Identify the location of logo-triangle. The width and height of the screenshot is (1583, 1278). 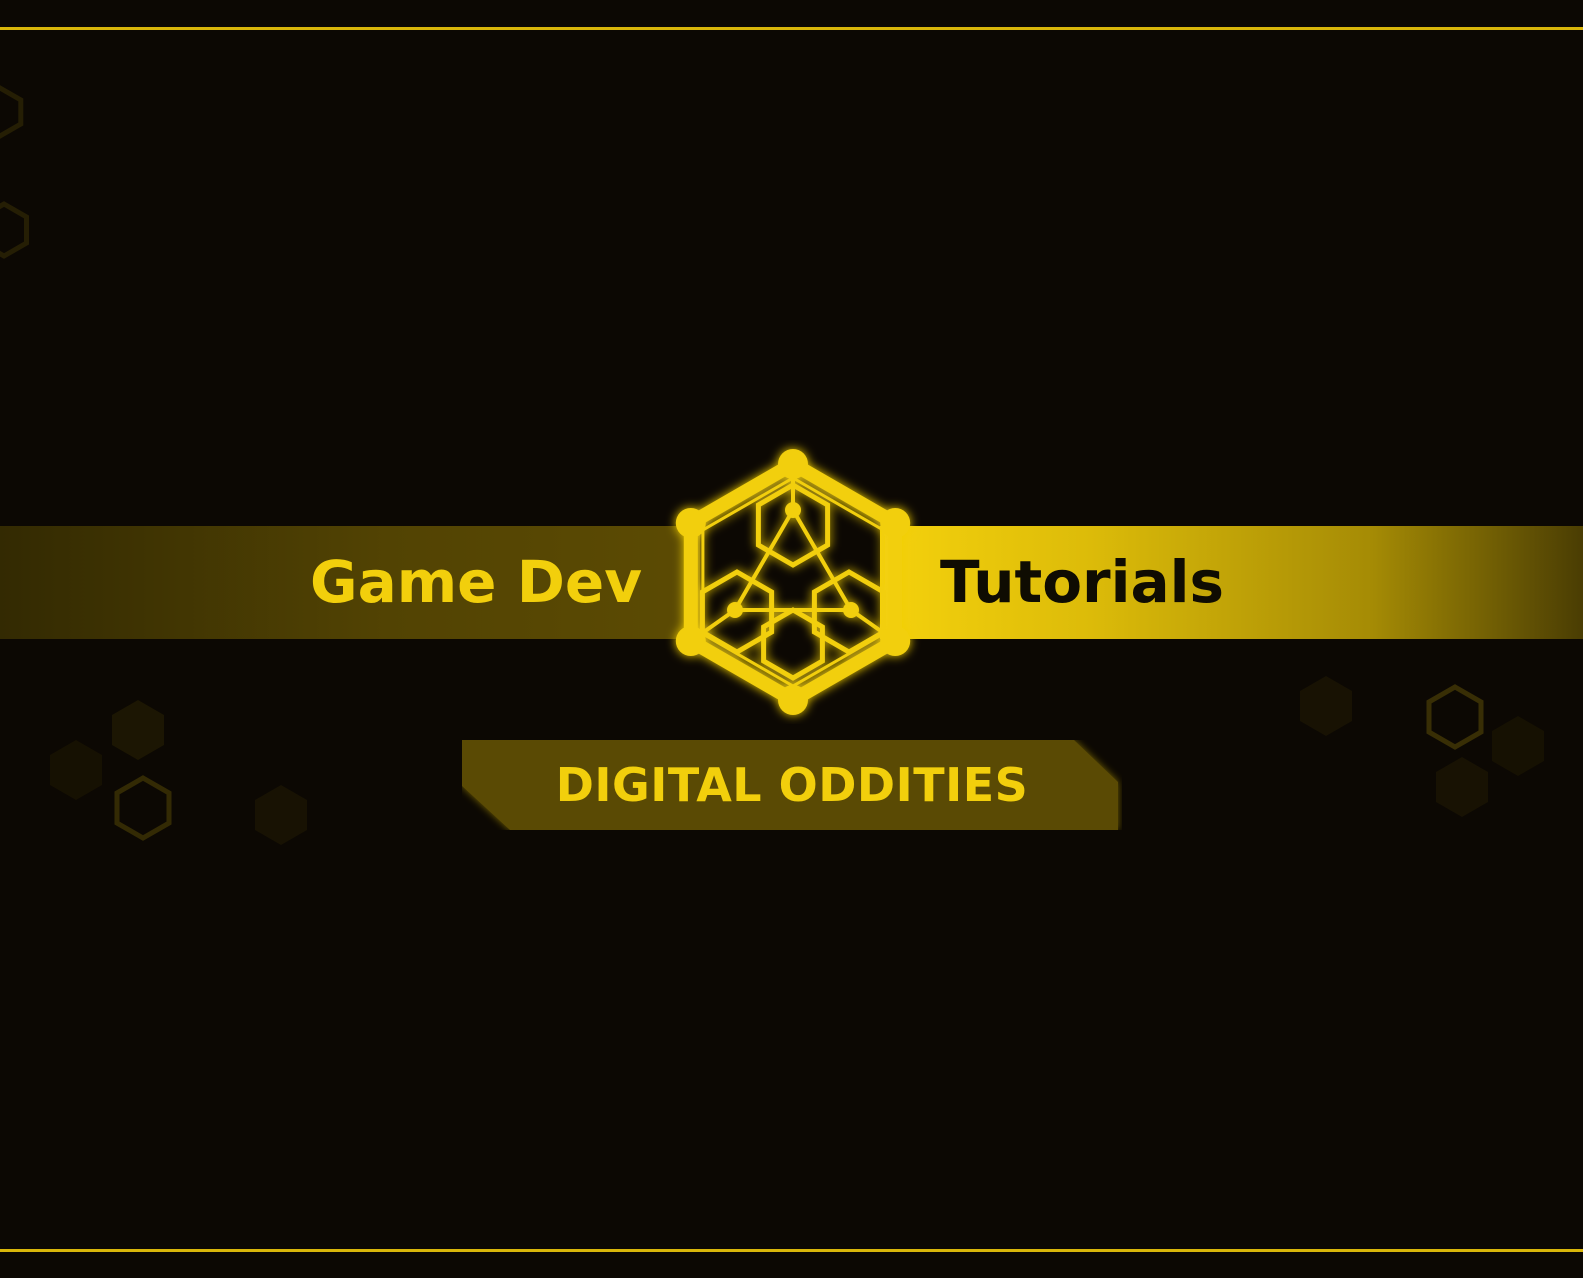
(793, 559).